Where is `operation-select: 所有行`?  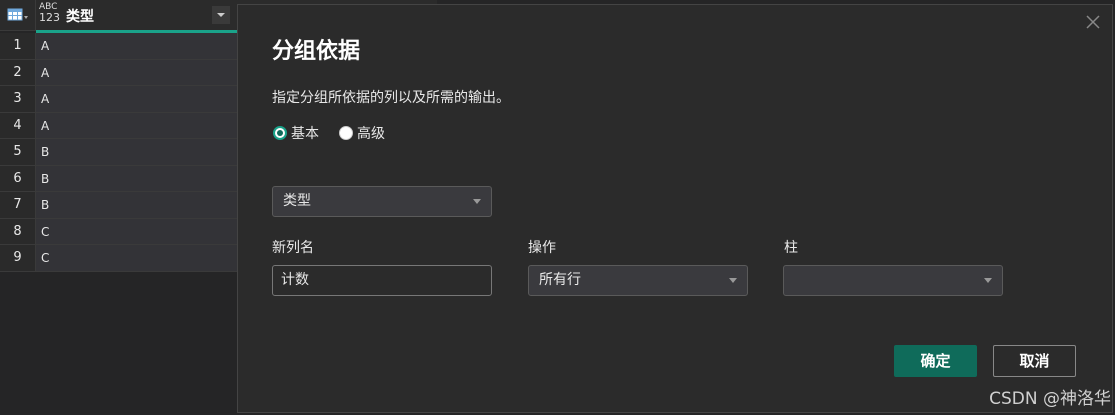 operation-select: 所有行 is located at coordinates (638, 280).